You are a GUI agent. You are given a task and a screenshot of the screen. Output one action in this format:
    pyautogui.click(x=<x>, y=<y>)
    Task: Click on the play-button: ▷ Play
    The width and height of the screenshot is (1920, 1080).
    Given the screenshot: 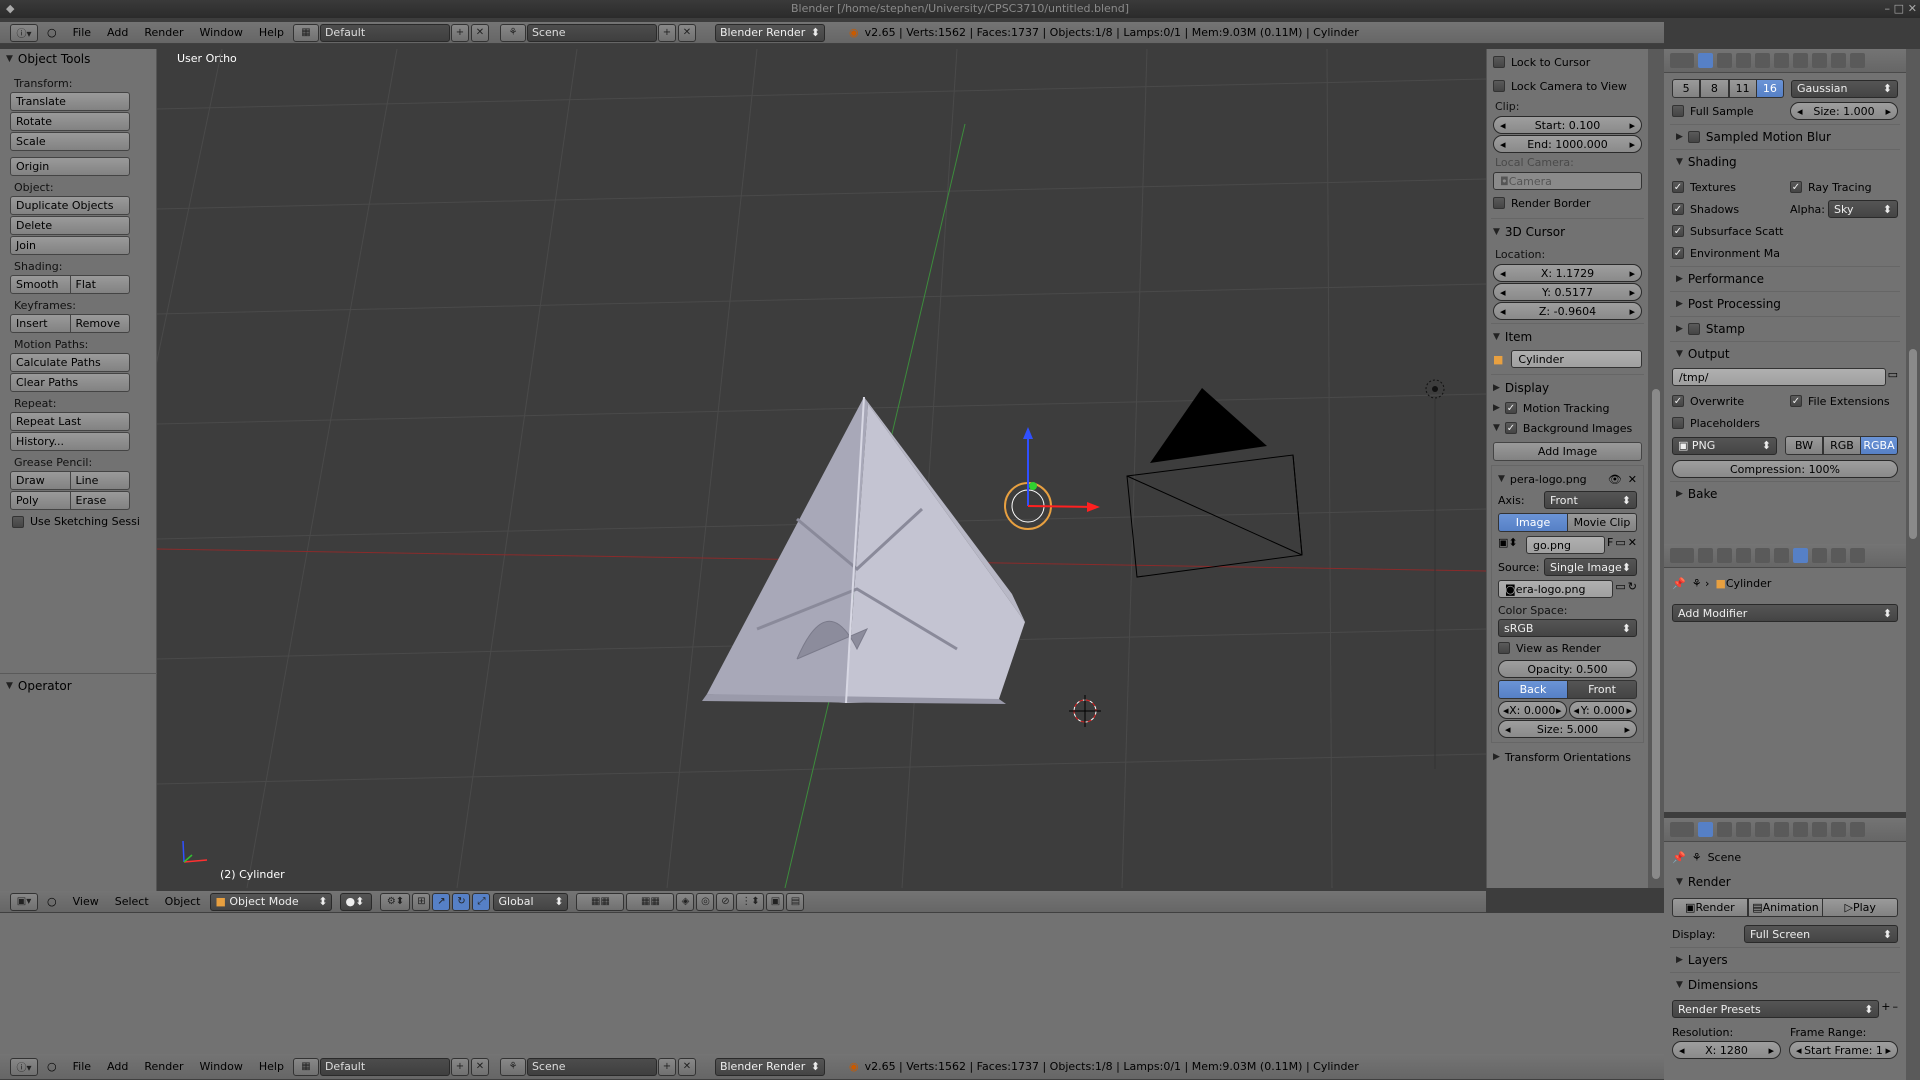 What is the action you would take?
    pyautogui.click(x=1861, y=907)
    